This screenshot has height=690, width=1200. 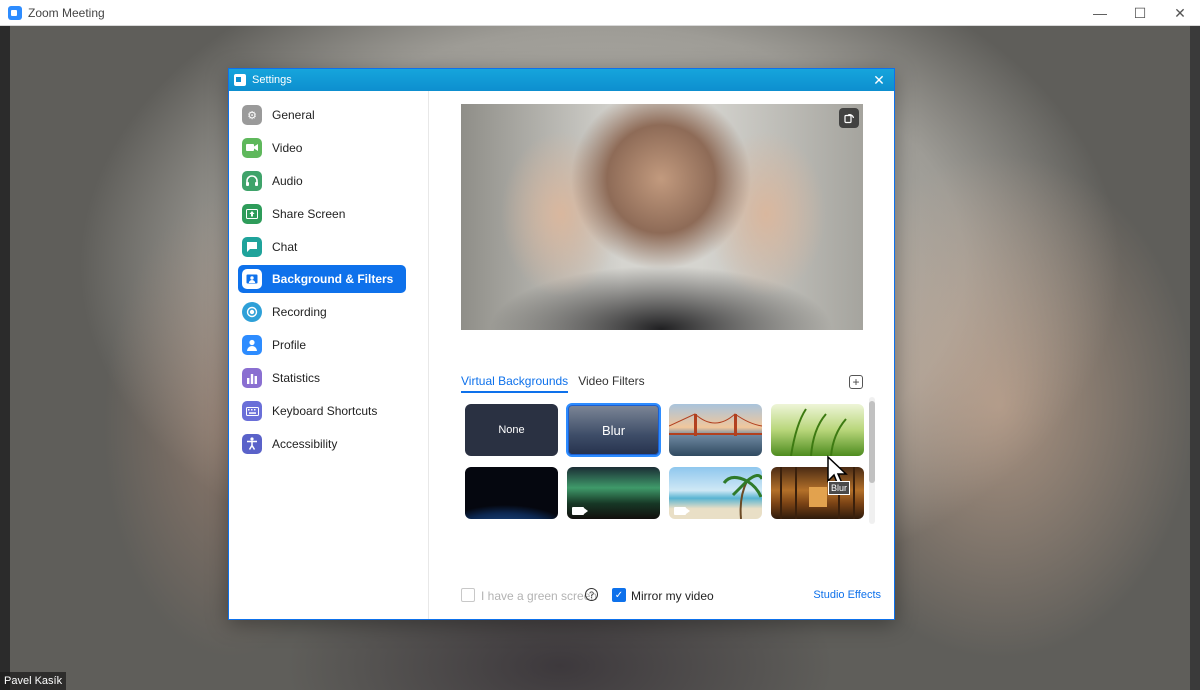 What do you see at coordinates (847, 595) in the screenshot?
I see `studio-effects-link: Studio Effects` at bounding box center [847, 595].